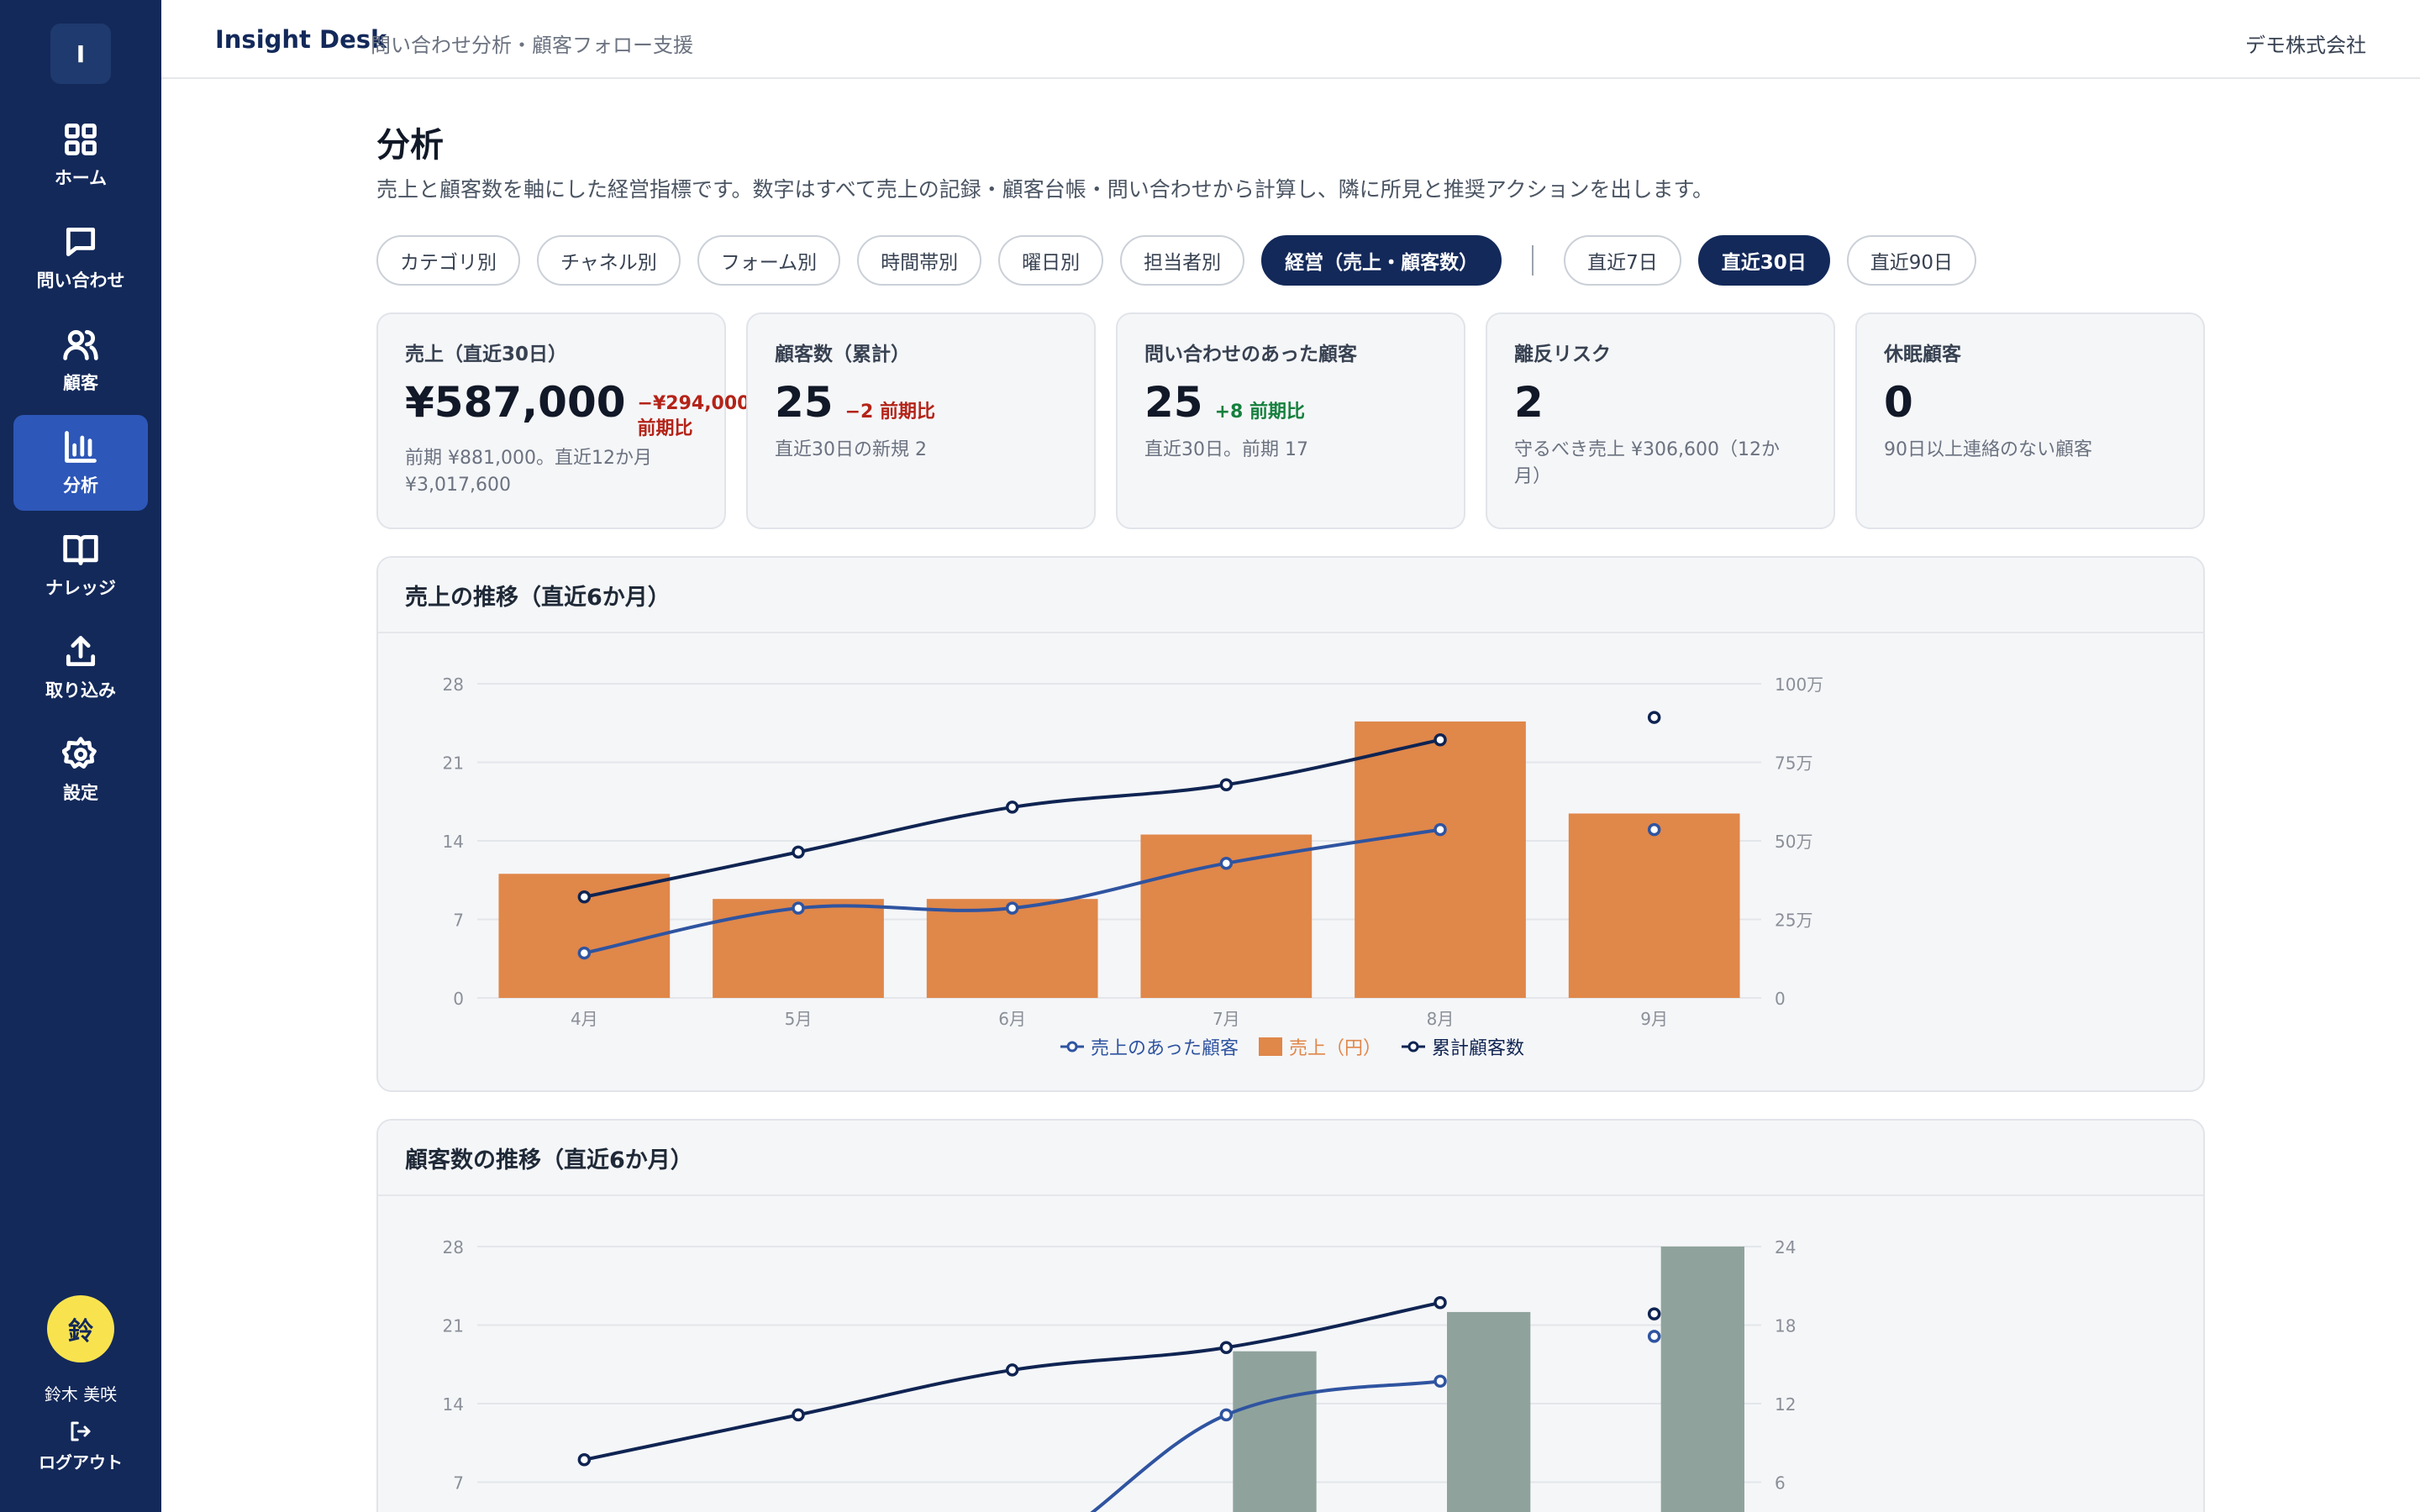 The width and height of the screenshot is (2420, 1512). Describe the element at coordinates (584, 1019) in the screenshot. I see `x-axis-tick-label: 4月` at that location.